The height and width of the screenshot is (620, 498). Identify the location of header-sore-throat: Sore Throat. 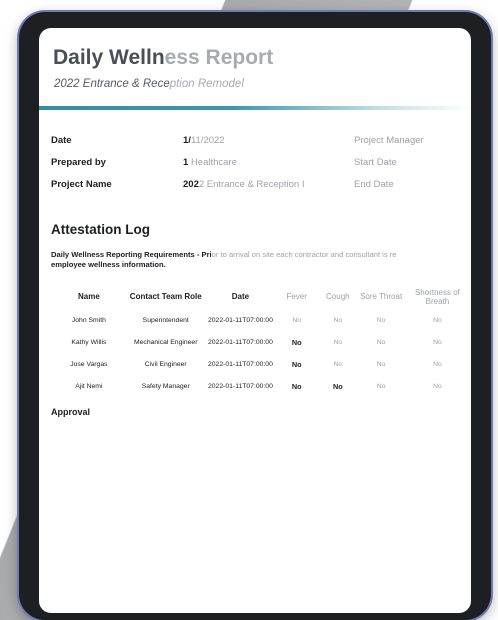
(381, 297).